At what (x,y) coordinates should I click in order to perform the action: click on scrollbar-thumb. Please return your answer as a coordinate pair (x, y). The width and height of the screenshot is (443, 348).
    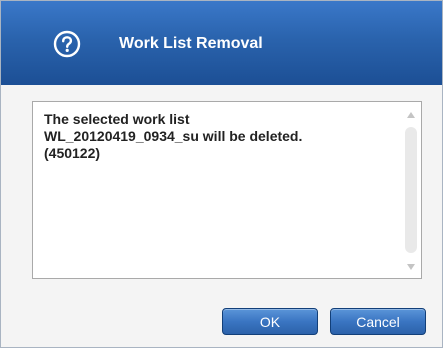
    Looking at the image, I should click on (411, 190).